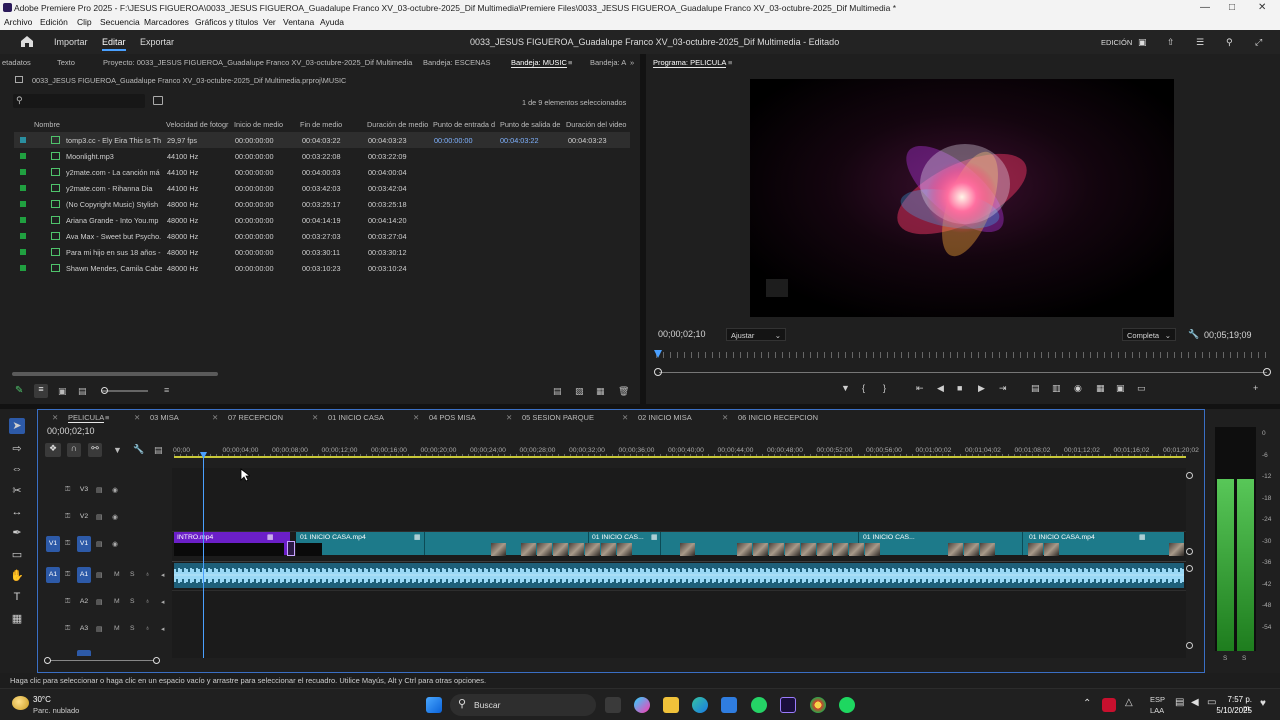 The image size is (1280, 720). I want to click on track-target-v3: V3, so click(84, 490).